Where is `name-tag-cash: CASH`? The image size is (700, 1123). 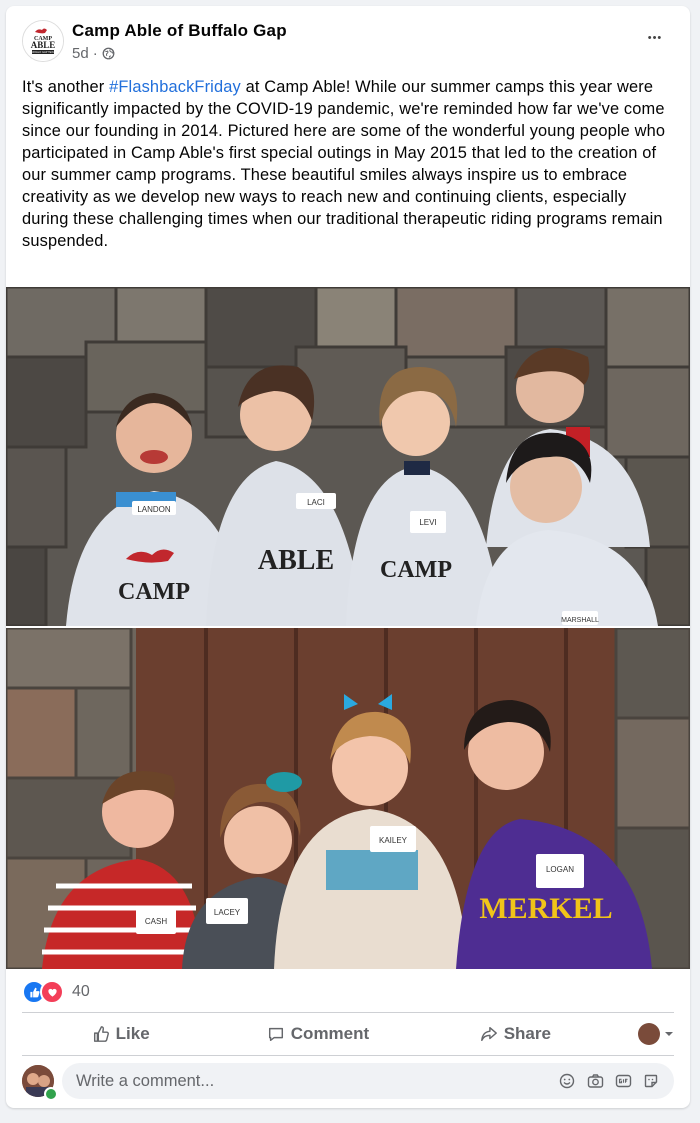
name-tag-cash: CASH is located at coordinates (156, 921).